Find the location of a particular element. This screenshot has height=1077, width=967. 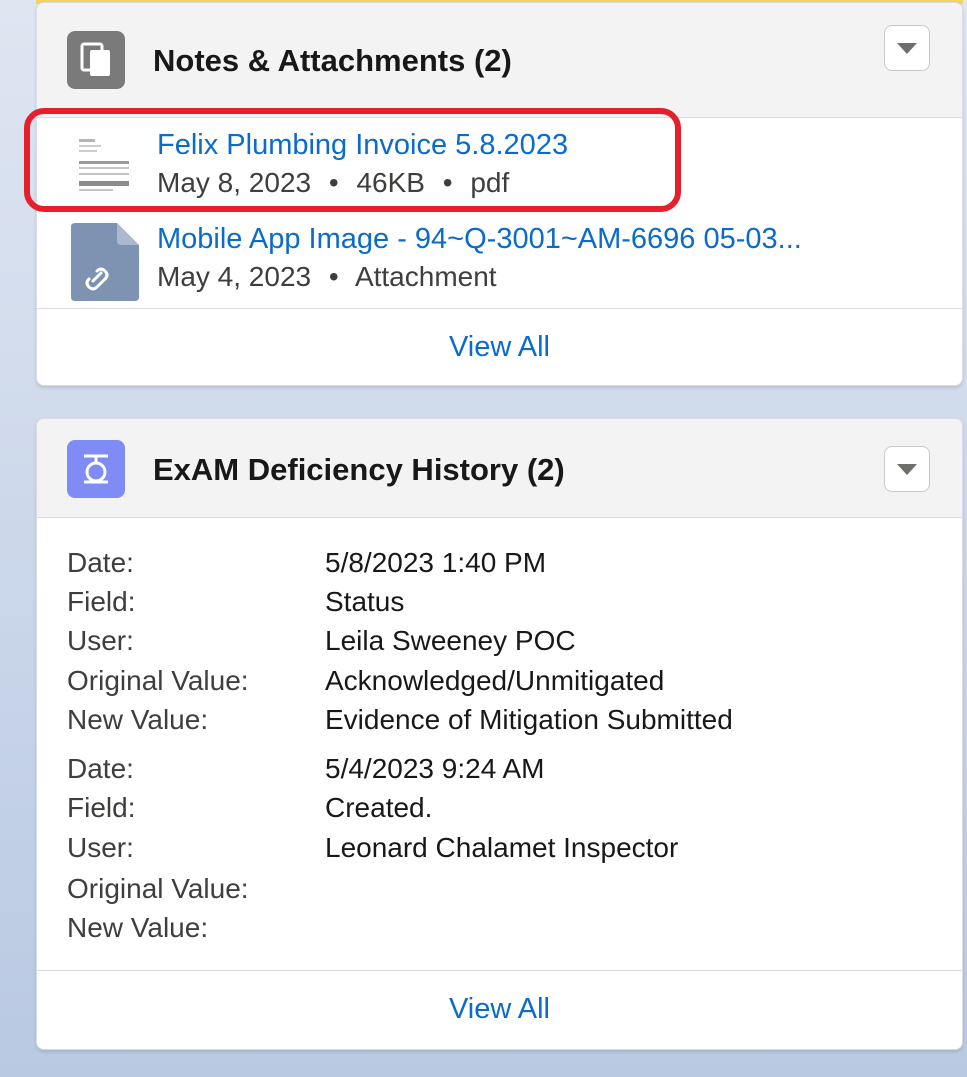

user-link: Leila Sweeney POC is located at coordinates (450, 641).